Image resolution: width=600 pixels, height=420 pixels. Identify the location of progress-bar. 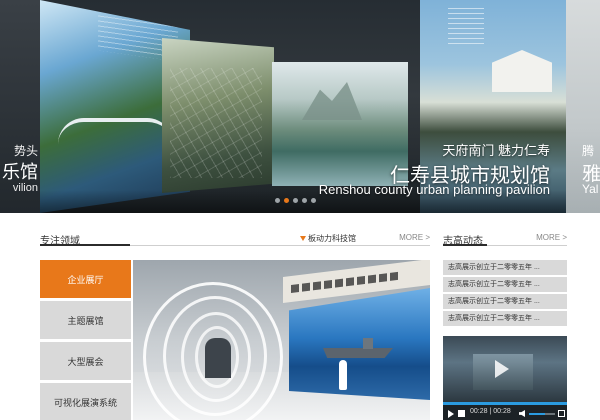
(505, 403).